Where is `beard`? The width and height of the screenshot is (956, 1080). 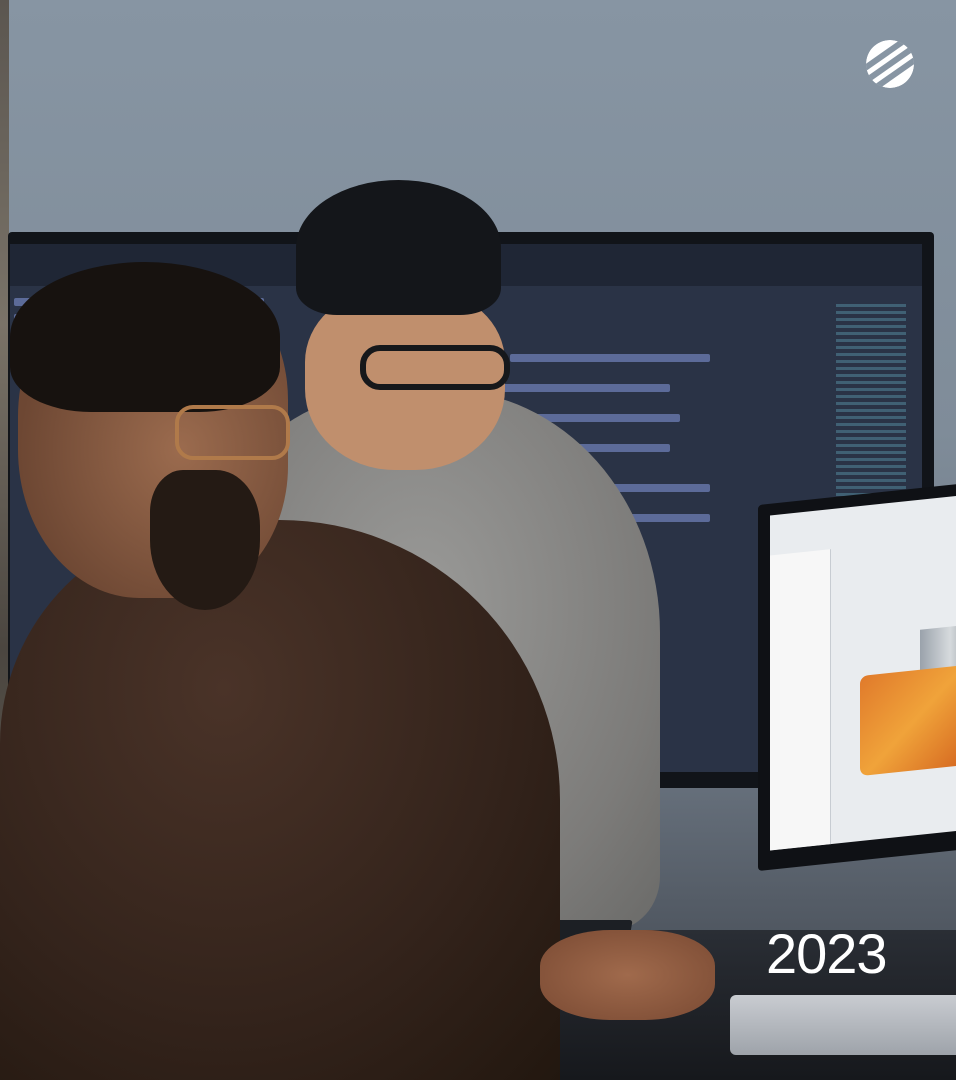 beard is located at coordinates (205, 540).